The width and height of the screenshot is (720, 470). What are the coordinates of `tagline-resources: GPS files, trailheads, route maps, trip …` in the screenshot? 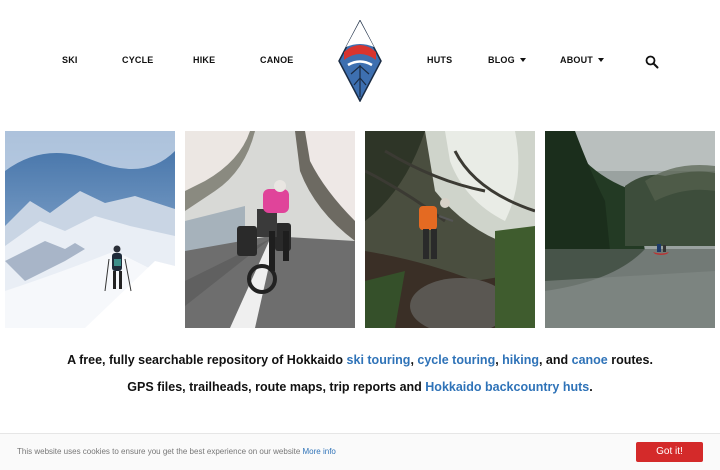 It's located at (360, 387).